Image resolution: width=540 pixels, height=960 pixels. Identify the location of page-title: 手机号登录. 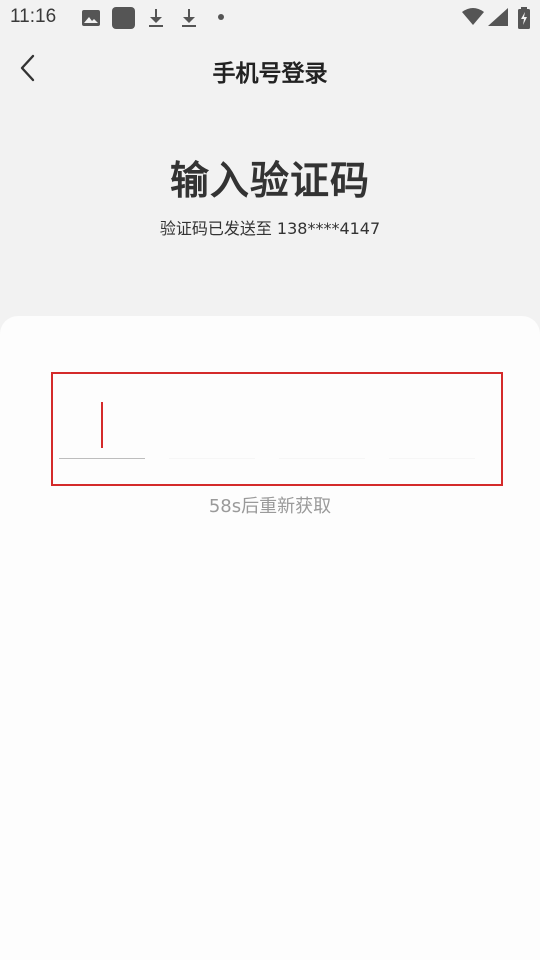
(270, 74).